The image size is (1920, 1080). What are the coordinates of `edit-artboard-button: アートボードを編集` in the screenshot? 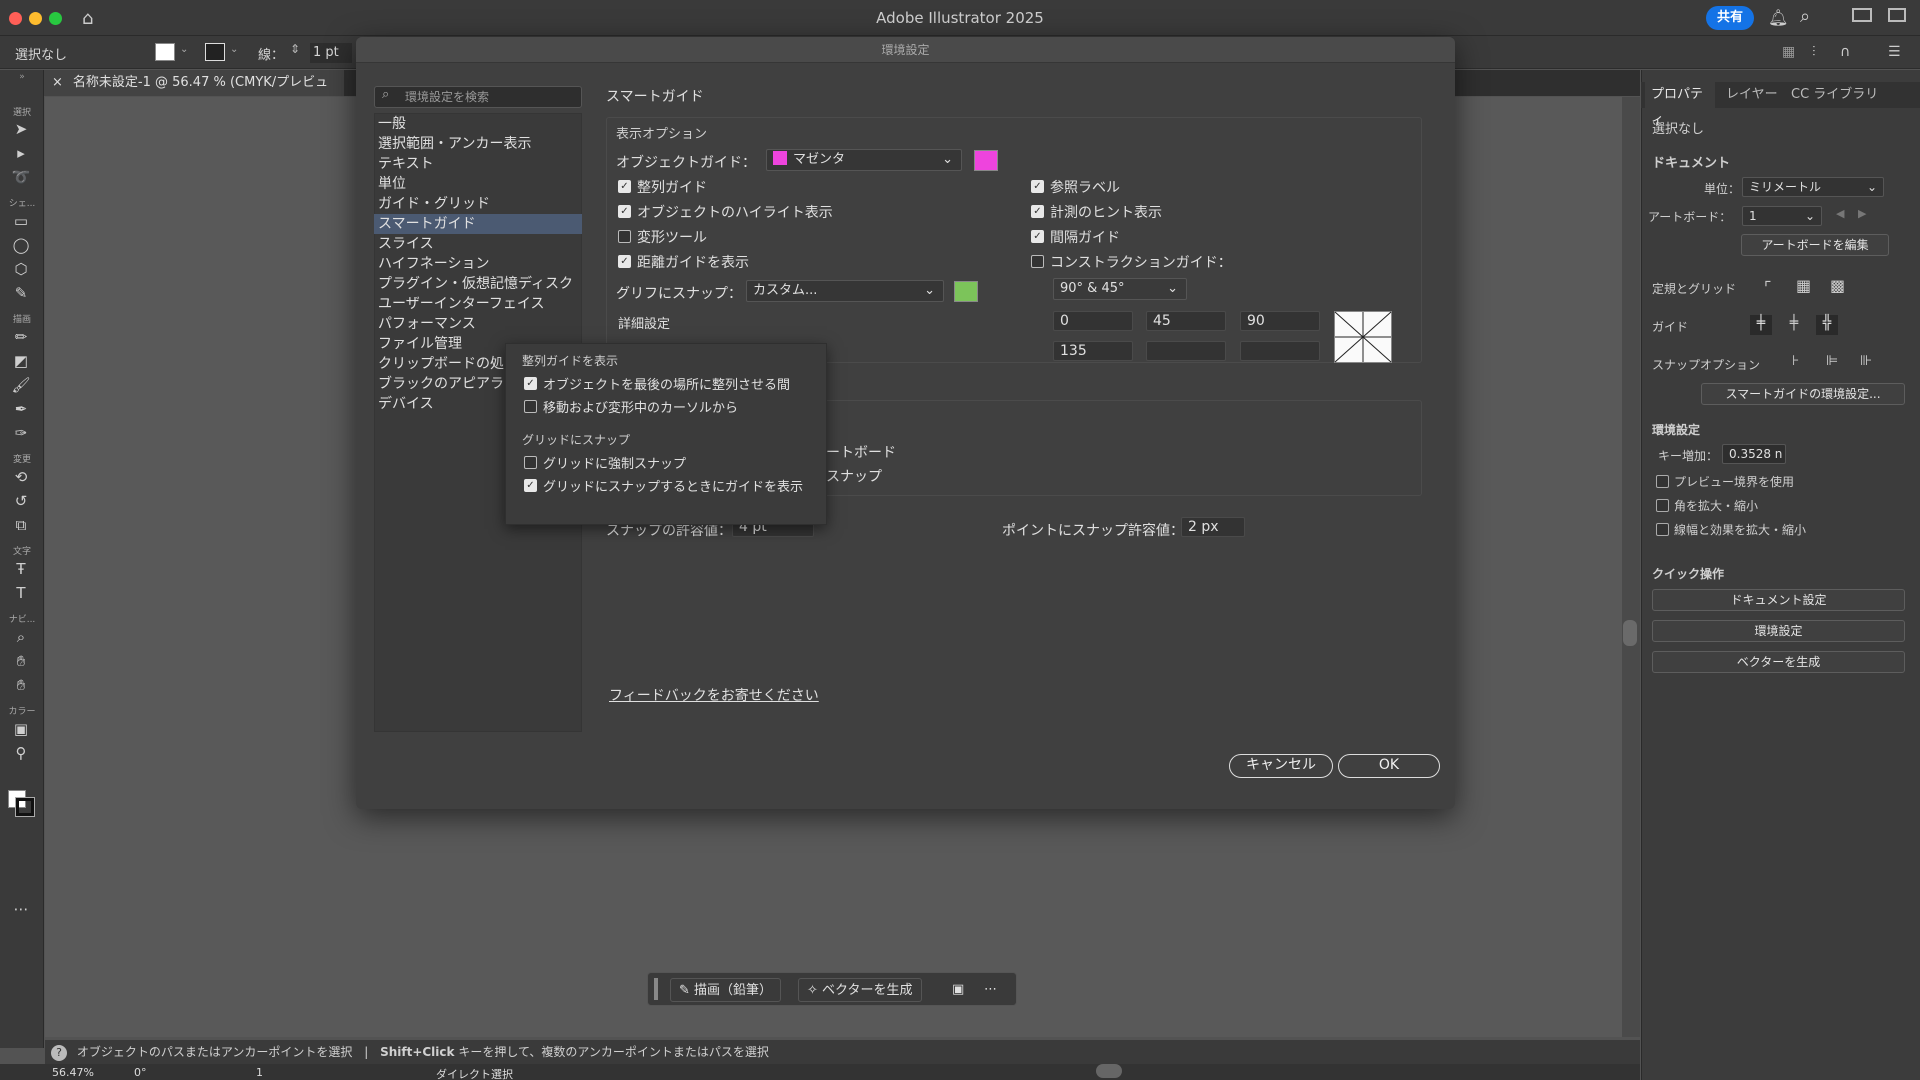 It's located at (1815, 245).